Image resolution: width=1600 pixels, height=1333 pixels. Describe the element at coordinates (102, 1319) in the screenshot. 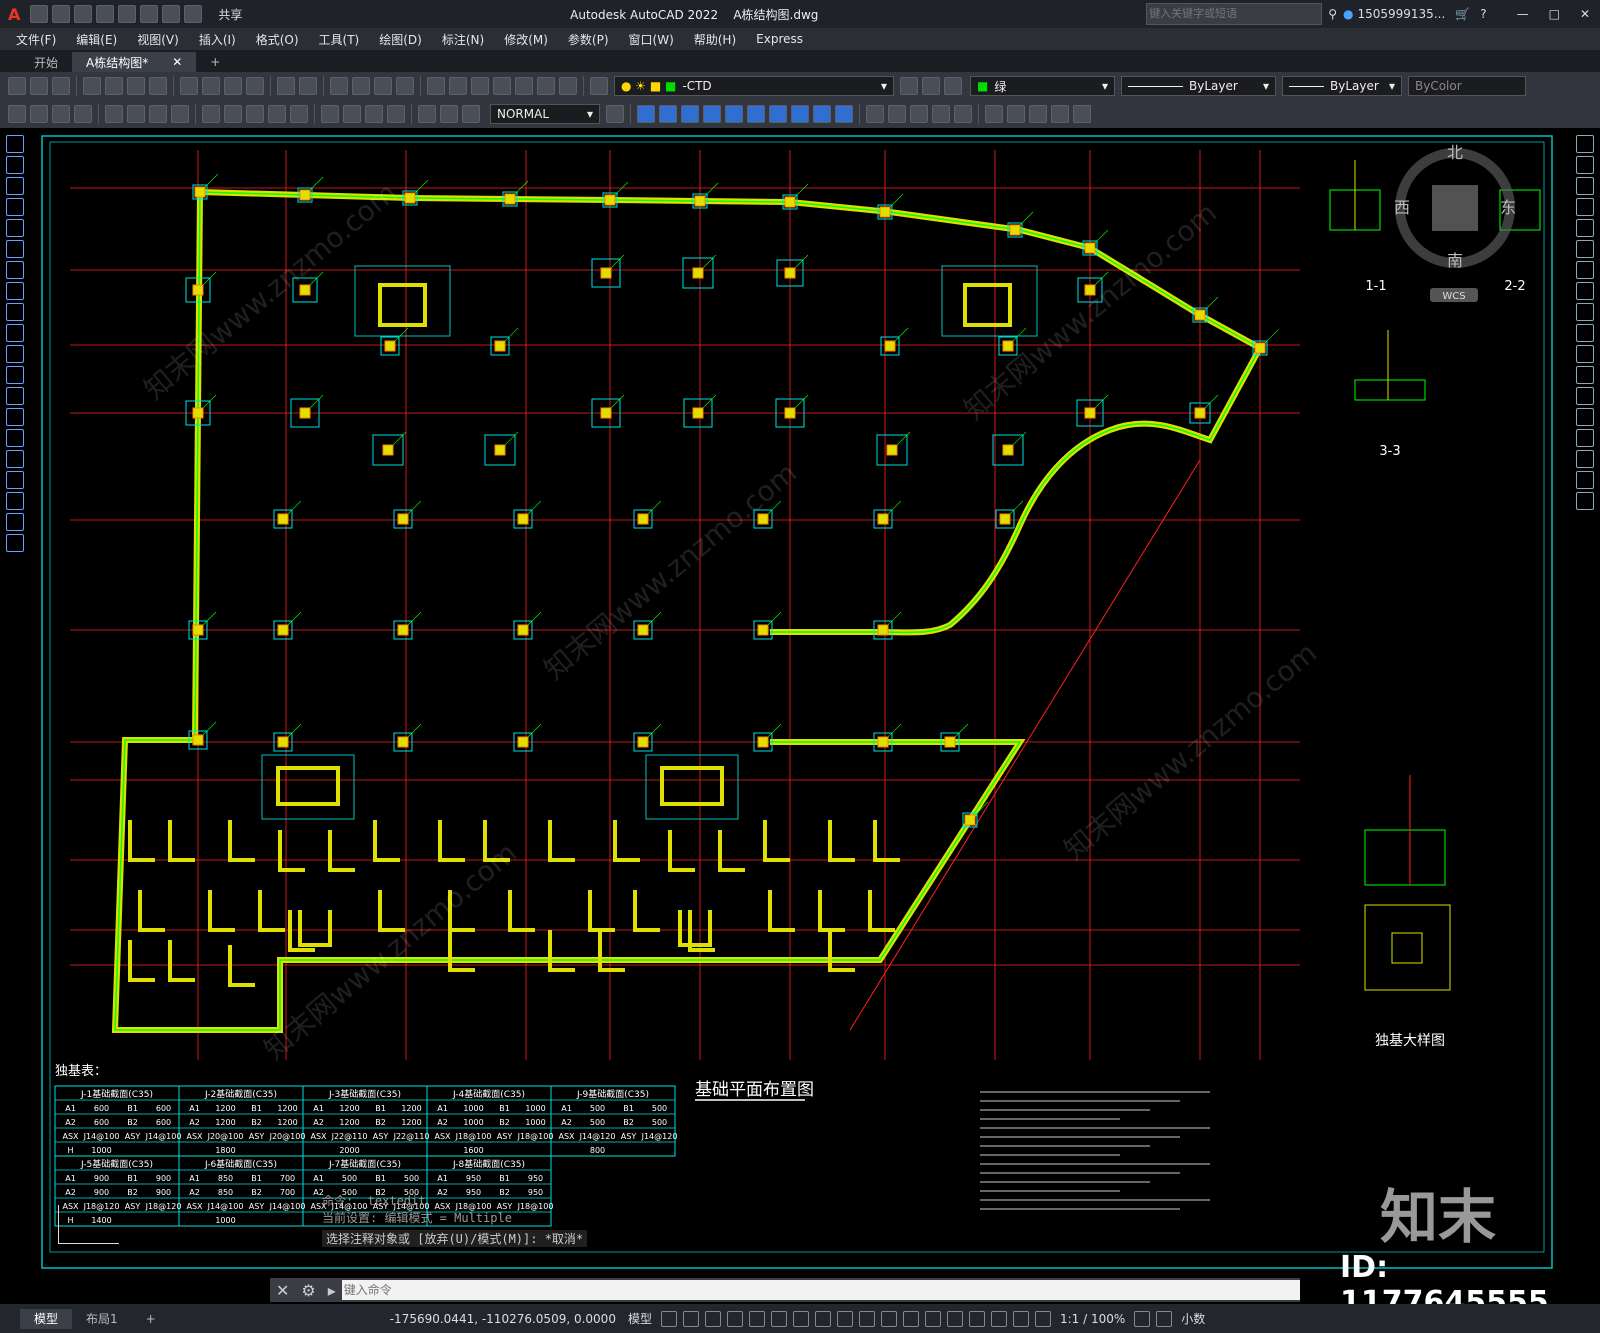

I see `tab-layout1: 布局1` at that location.